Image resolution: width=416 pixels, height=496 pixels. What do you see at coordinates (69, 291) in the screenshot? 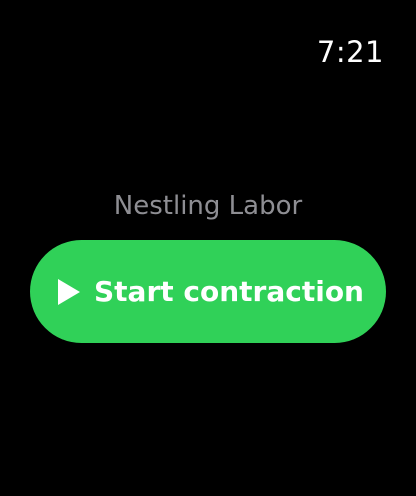
I see `play-icon` at bounding box center [69, 291].